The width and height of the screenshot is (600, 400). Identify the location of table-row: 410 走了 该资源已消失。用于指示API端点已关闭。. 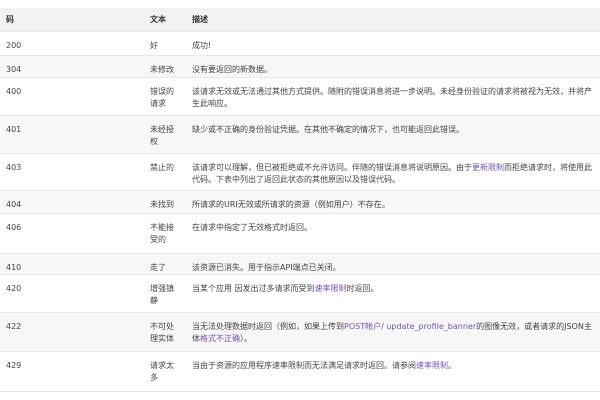
(300, 264).